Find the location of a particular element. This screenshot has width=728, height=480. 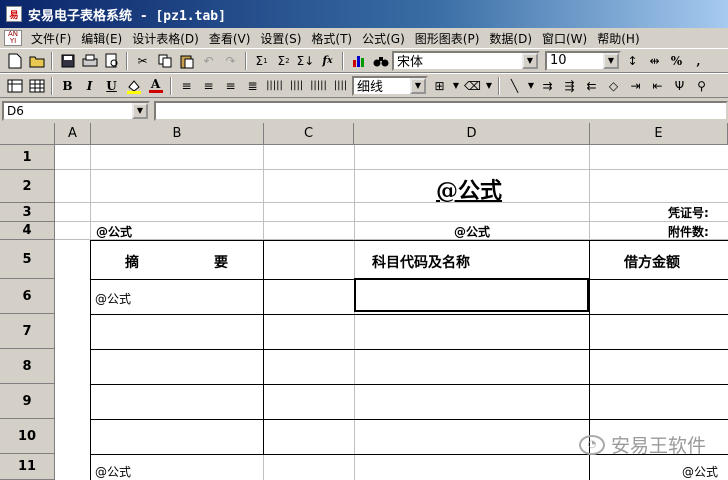

title-bar: 易 安易电子表格系统 - [pz1.tab] is located at coordinates (364, 14).